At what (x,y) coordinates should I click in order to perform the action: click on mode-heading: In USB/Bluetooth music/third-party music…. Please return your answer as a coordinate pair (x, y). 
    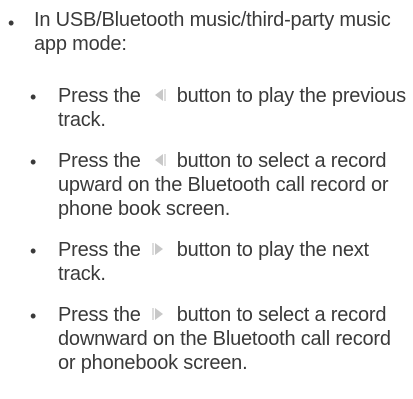
    Looking at the image, I should click on (212, 32).